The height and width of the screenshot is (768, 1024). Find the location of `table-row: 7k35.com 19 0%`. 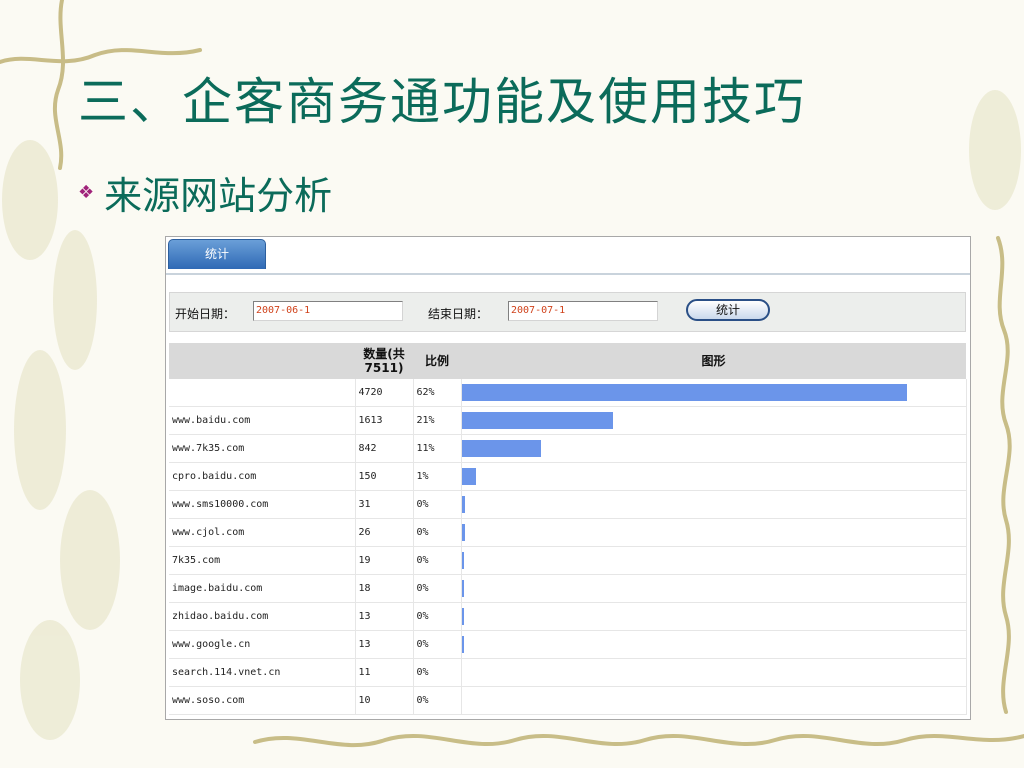

table-row: 7k35.com 19 0% is located at coordinates (568, 560).